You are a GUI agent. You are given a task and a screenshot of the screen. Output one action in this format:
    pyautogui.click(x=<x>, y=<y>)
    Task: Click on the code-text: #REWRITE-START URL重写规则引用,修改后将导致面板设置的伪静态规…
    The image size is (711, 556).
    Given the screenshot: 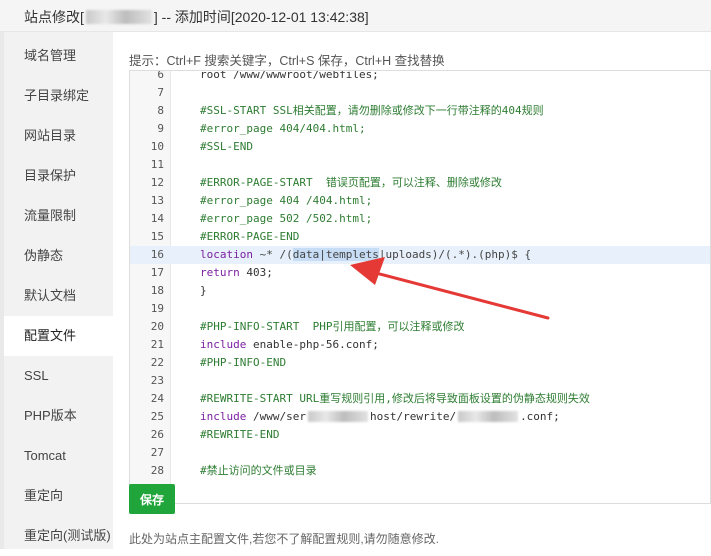 What is the action you would take?
    pyautogui.click(x=395, y=399)
    